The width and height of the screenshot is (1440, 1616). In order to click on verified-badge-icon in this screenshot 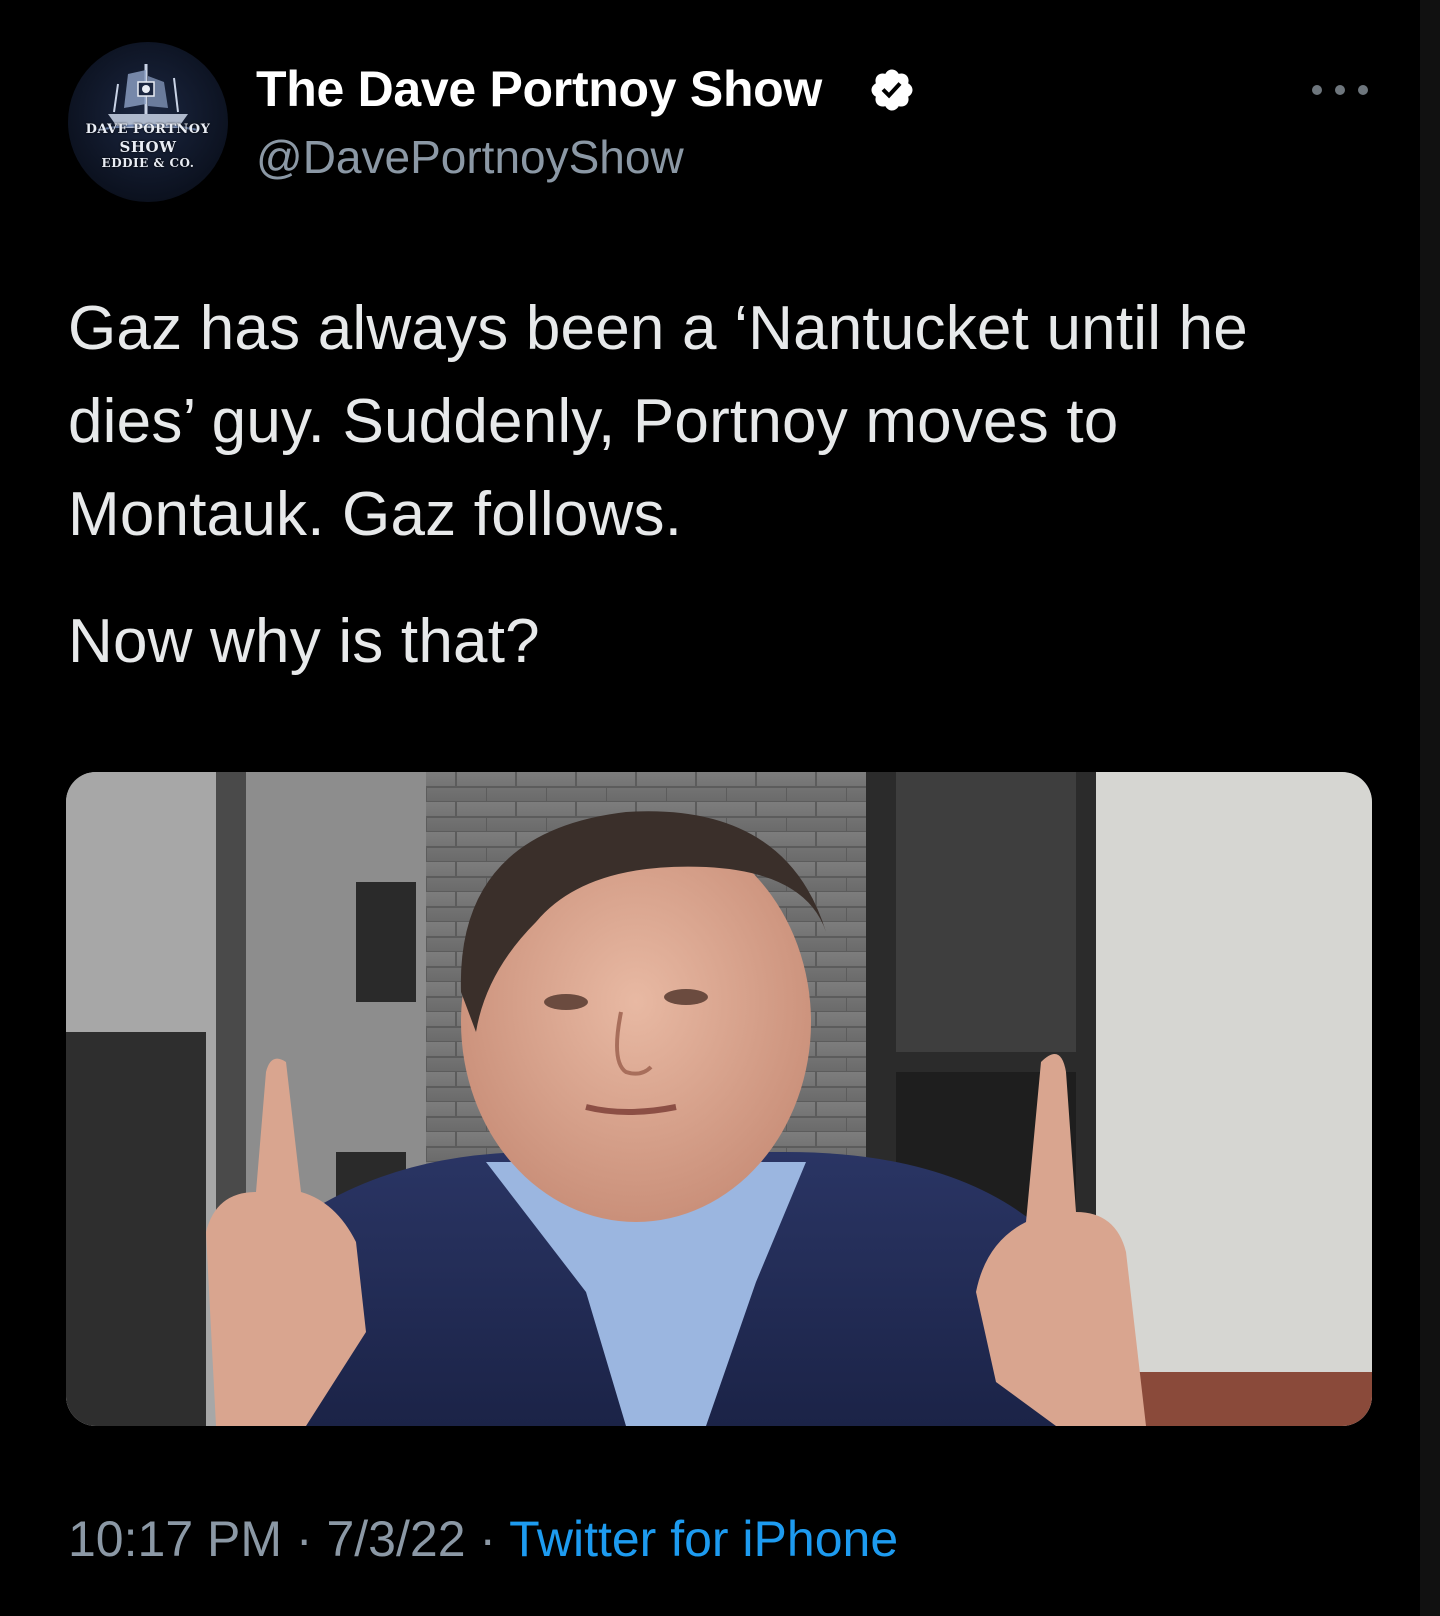, I will do `click(892, 90)`.